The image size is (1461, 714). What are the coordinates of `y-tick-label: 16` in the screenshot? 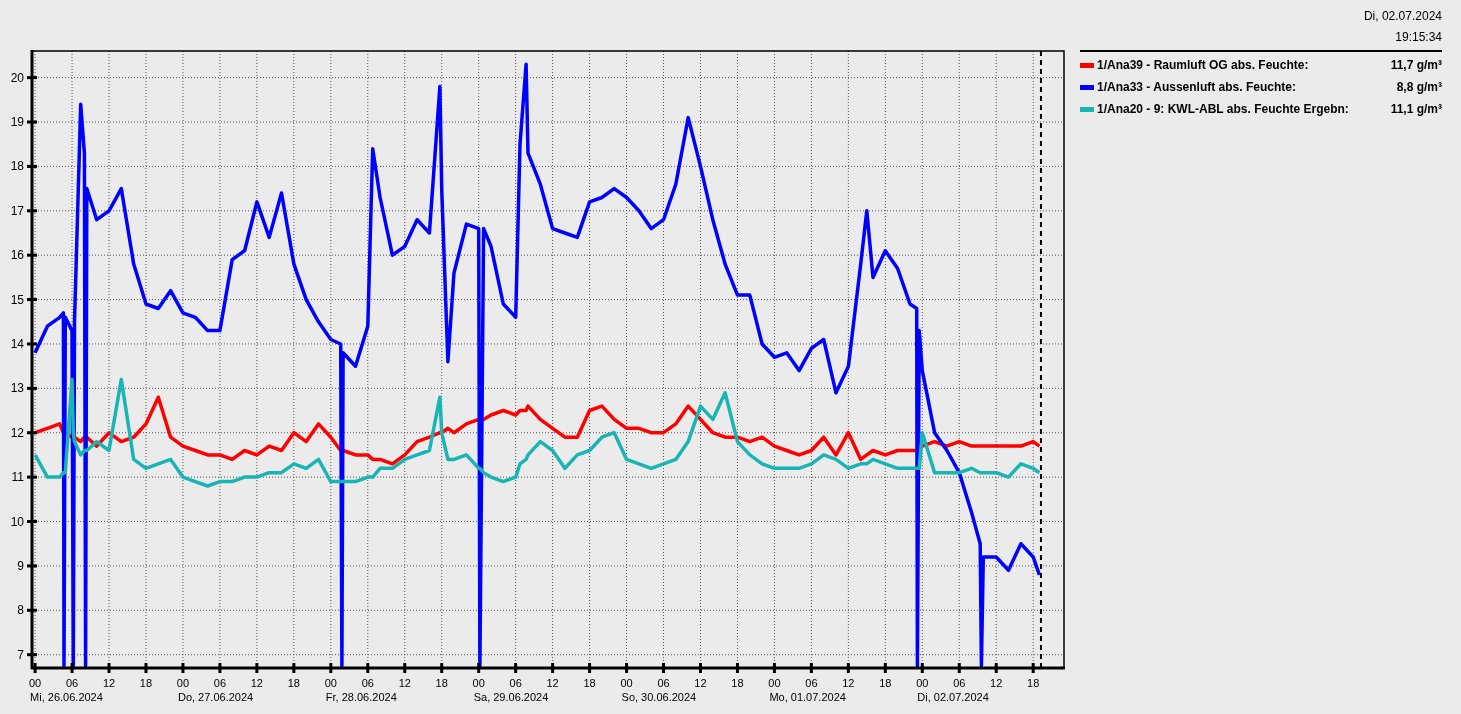 It's located at (17, 255).